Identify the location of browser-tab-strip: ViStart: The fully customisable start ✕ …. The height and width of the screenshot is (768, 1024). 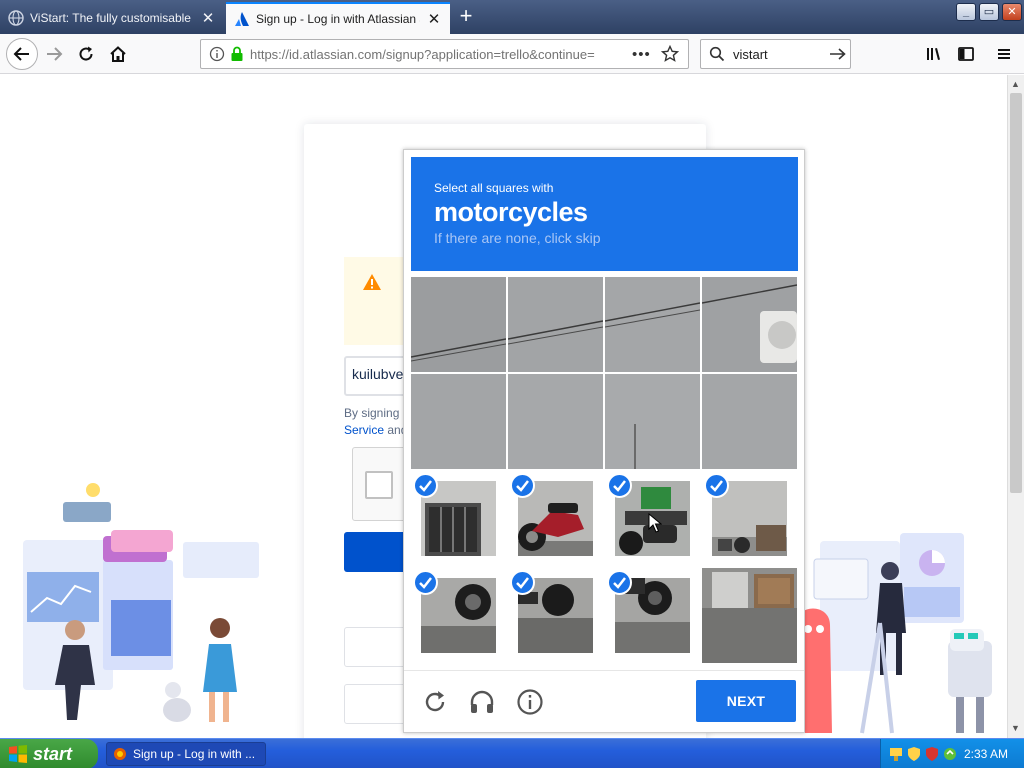
(512, 17).